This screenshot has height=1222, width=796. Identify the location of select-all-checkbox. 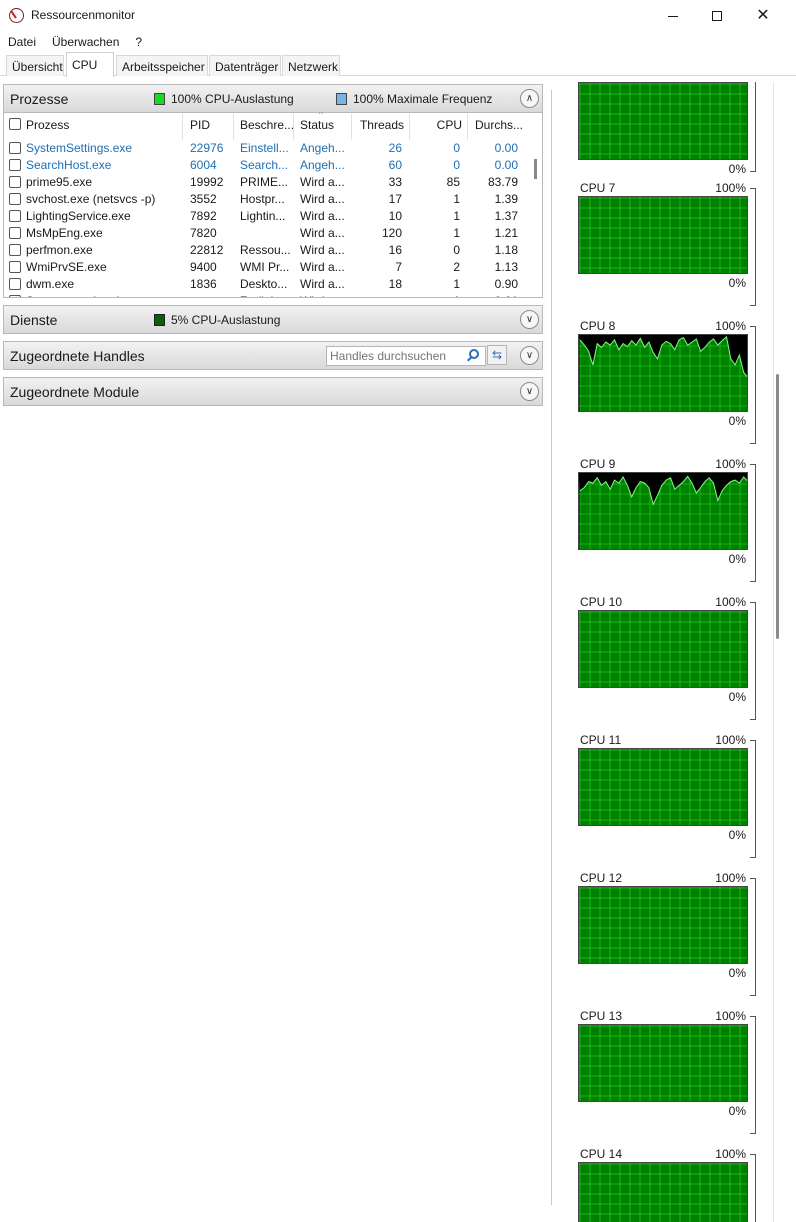
(15, 124).